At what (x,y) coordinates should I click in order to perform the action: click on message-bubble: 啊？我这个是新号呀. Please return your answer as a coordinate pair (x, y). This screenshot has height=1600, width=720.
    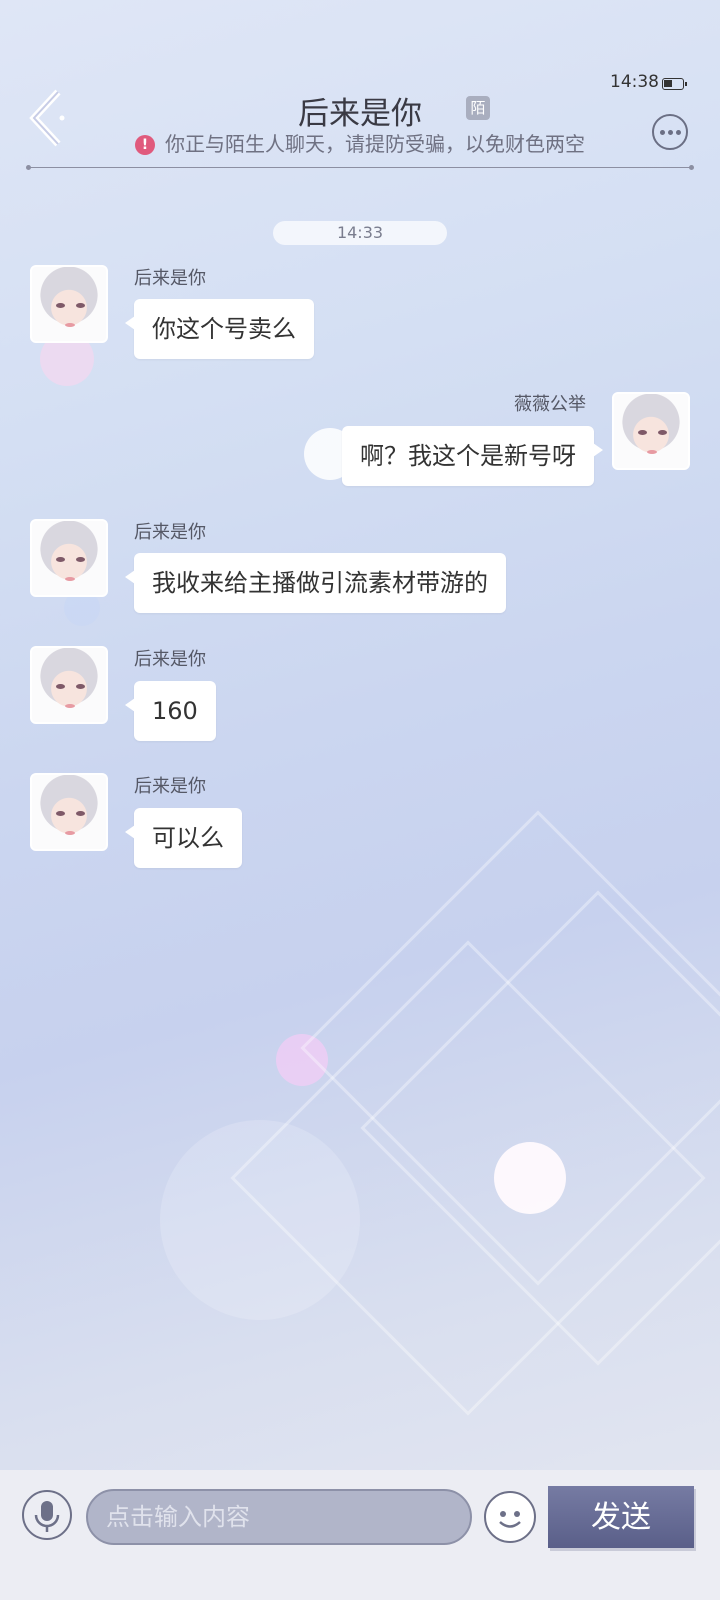
    Looking at the image, I should click on (472, 456).